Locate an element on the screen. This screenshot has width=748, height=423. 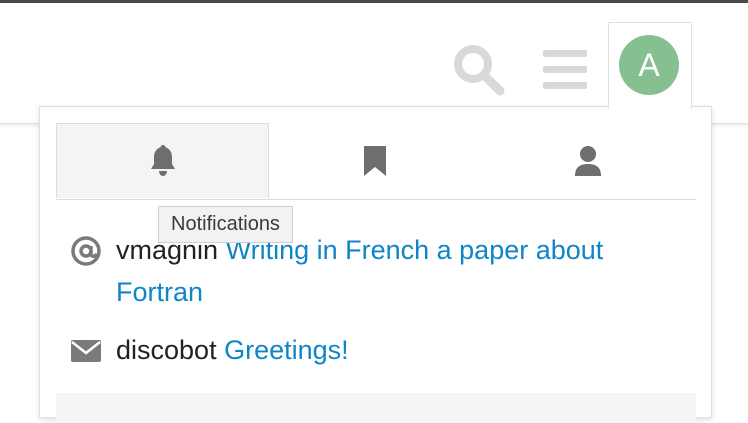
avatar-letter: A is located at coordinates (649, 64).